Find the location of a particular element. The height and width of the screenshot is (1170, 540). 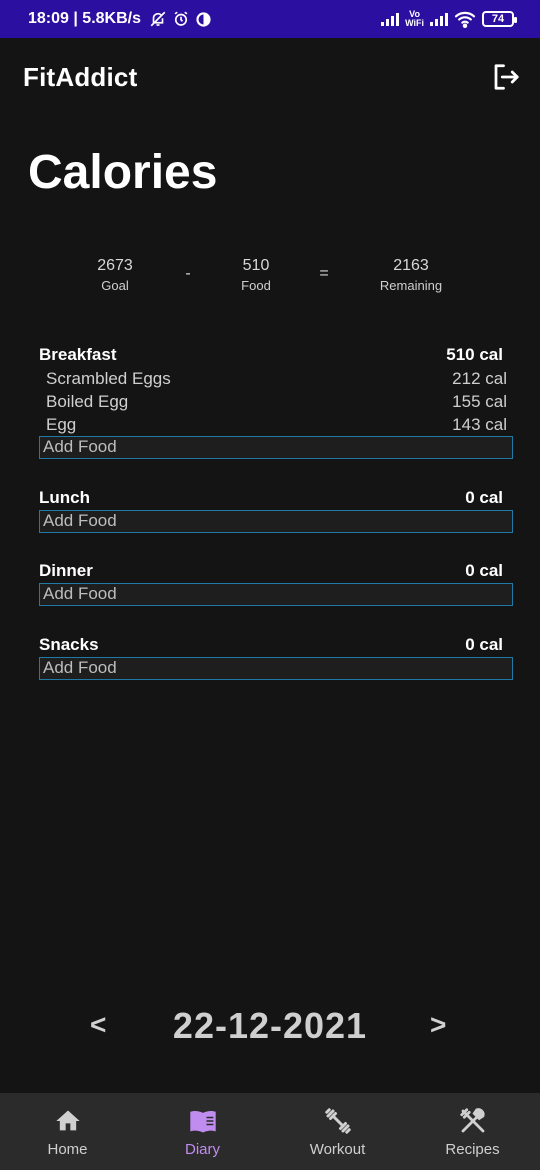

dumbbell-icon is located at coordinates (338, 1121).